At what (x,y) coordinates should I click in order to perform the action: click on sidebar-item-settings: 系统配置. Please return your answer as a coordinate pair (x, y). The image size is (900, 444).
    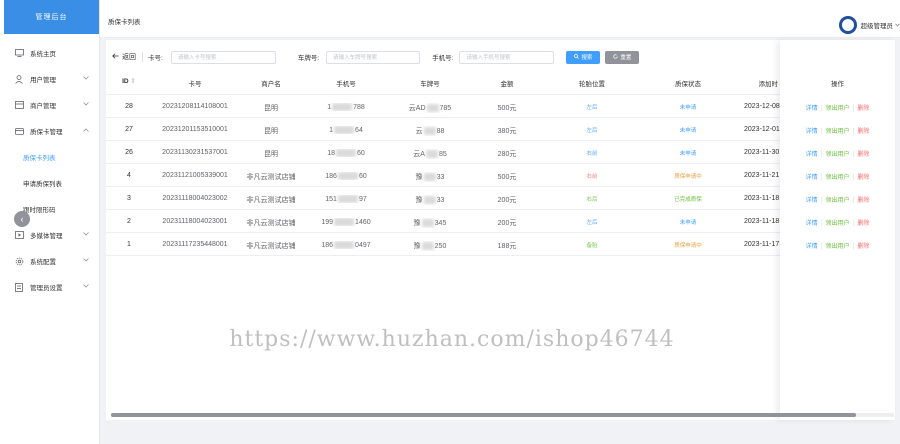
    Looking at the image, I should click on (49, 261).